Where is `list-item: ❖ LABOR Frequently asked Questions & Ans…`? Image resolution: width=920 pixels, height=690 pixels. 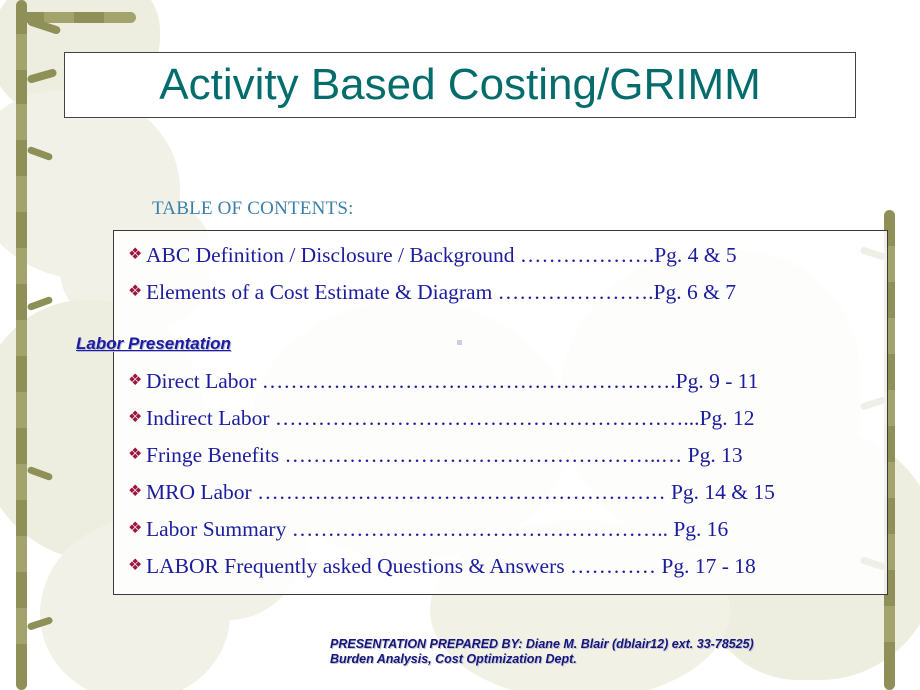 list-item: ❖ LABOR Frequently asked Questions & Ans… is located at coordinates (508, 566).